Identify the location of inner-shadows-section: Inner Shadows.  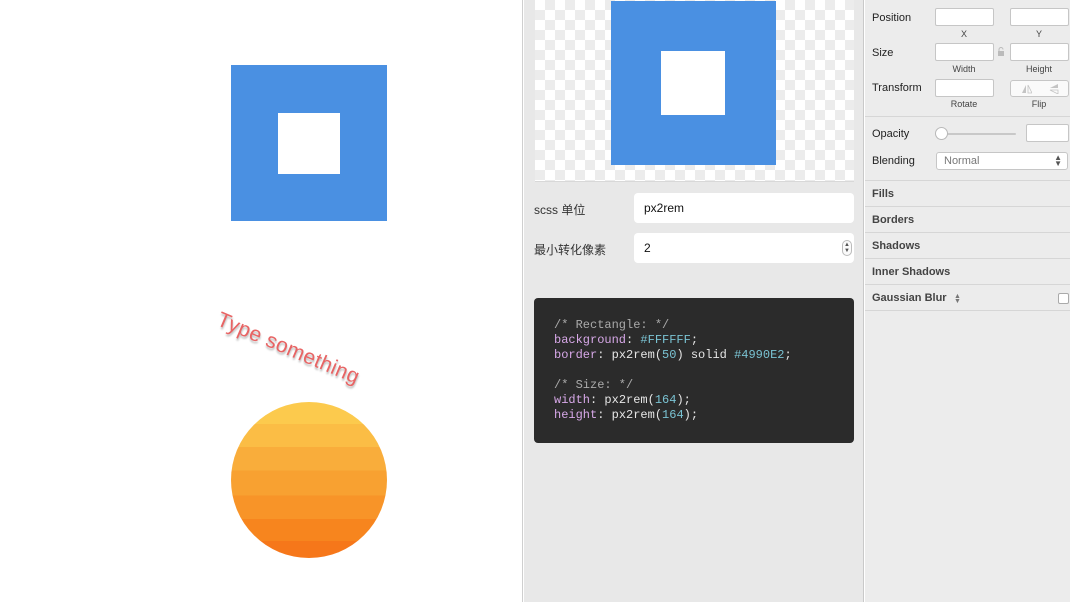
(967, 272).